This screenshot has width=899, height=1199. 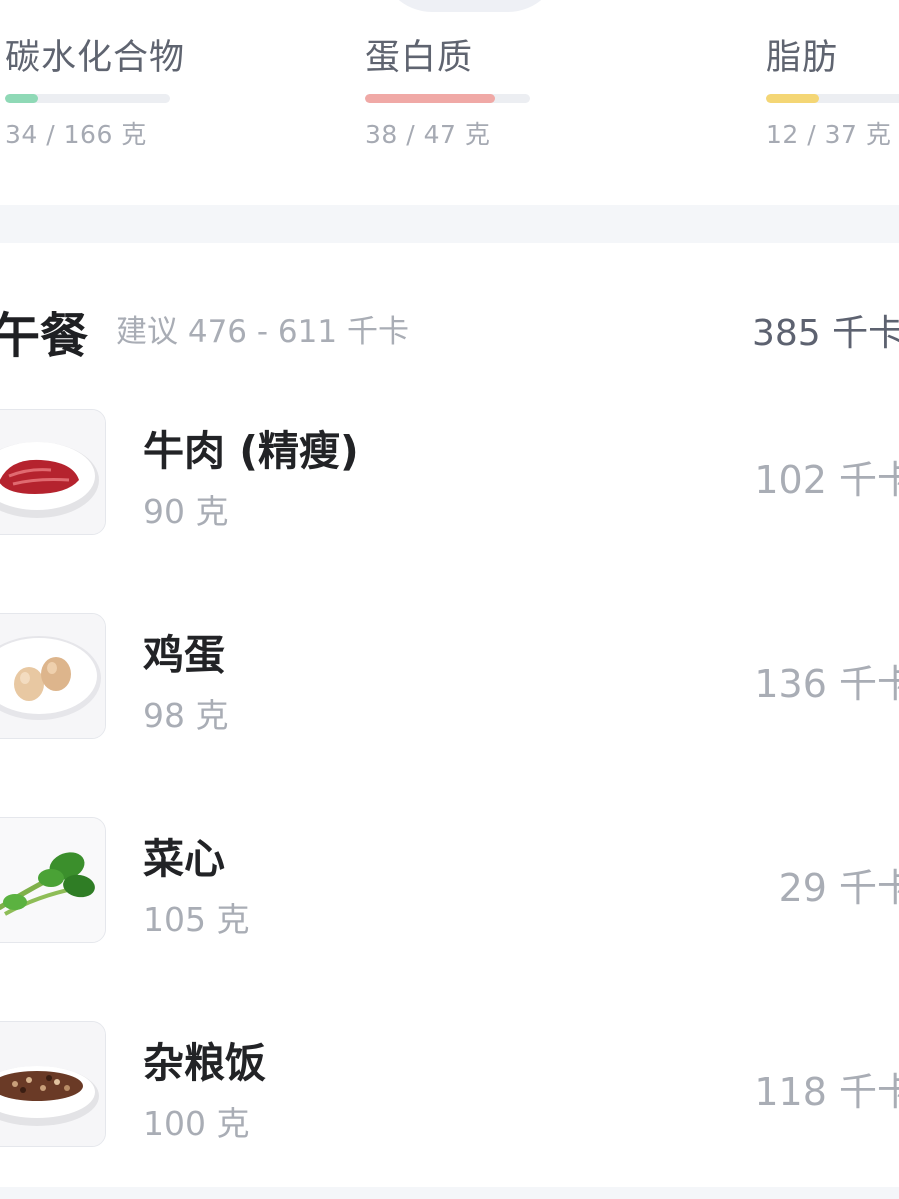 I want to click on beef-icon, so click(x=53, y=472).